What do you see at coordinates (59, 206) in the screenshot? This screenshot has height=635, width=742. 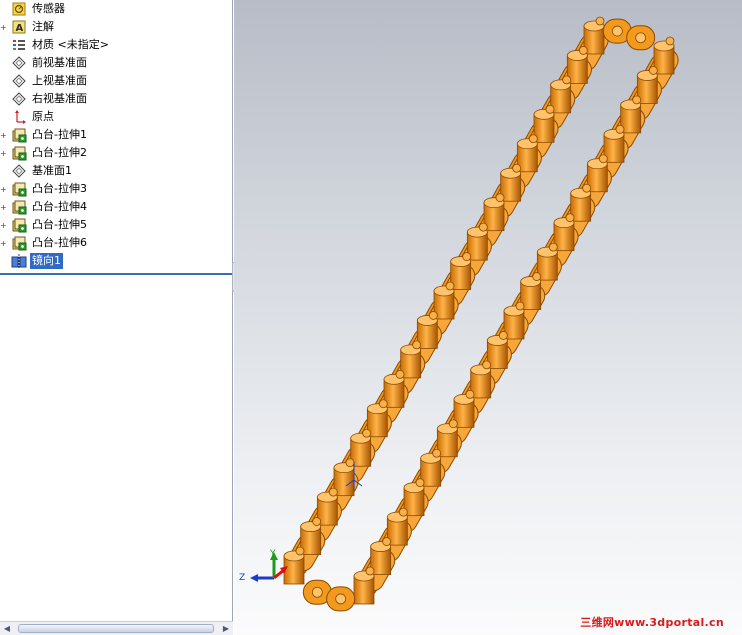 I see `tree-item-label: 凸台-拉伸4` at bounding box center [59, 206].